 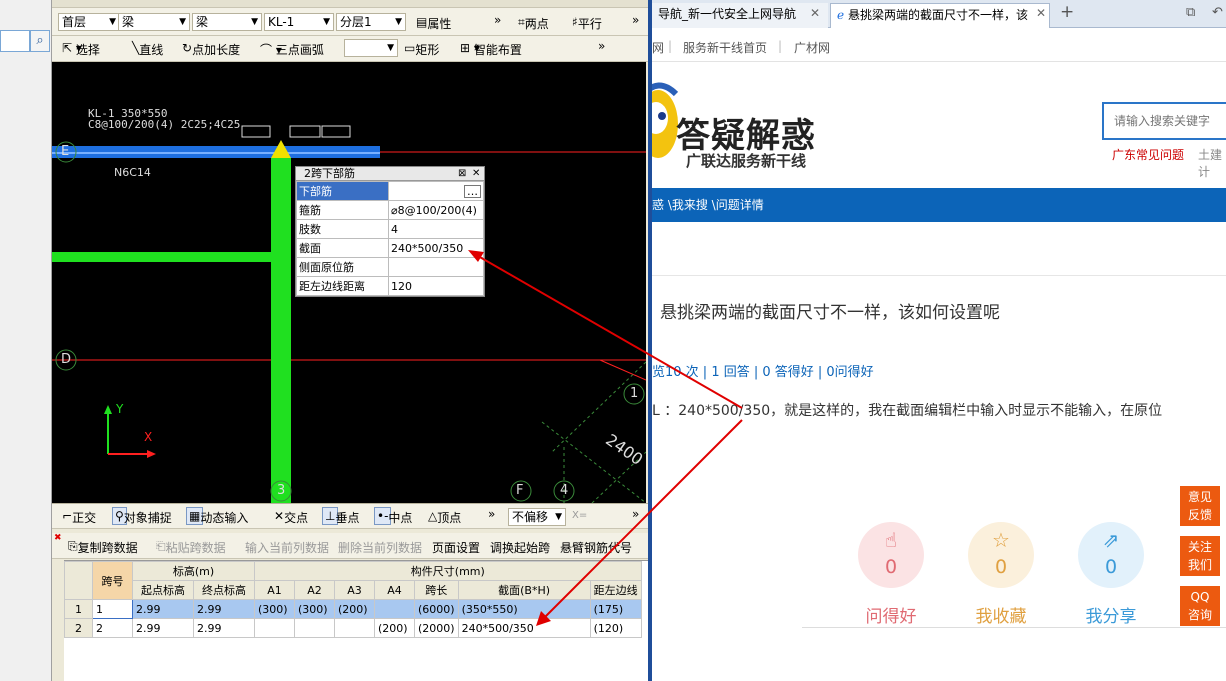 I want to click on cell-a3: (200), so click(x=354, y=609).